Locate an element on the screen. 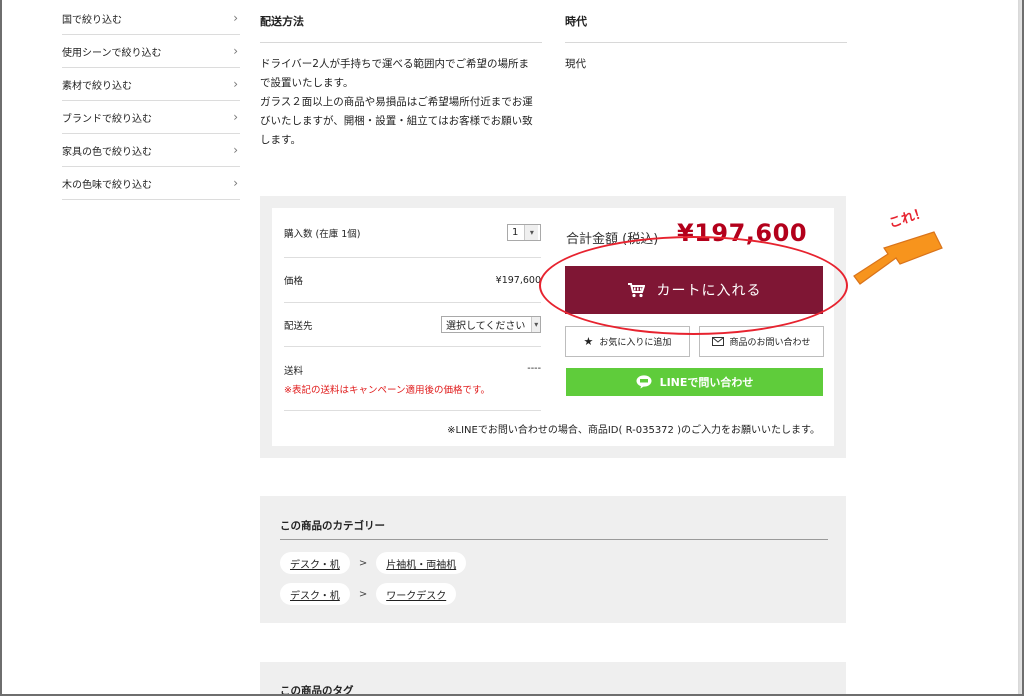 Image resolution: width=1024 pixels, height=696 pixels. destination-row: 配送先 選択してください ▾ is located at coordinates (412, 325).